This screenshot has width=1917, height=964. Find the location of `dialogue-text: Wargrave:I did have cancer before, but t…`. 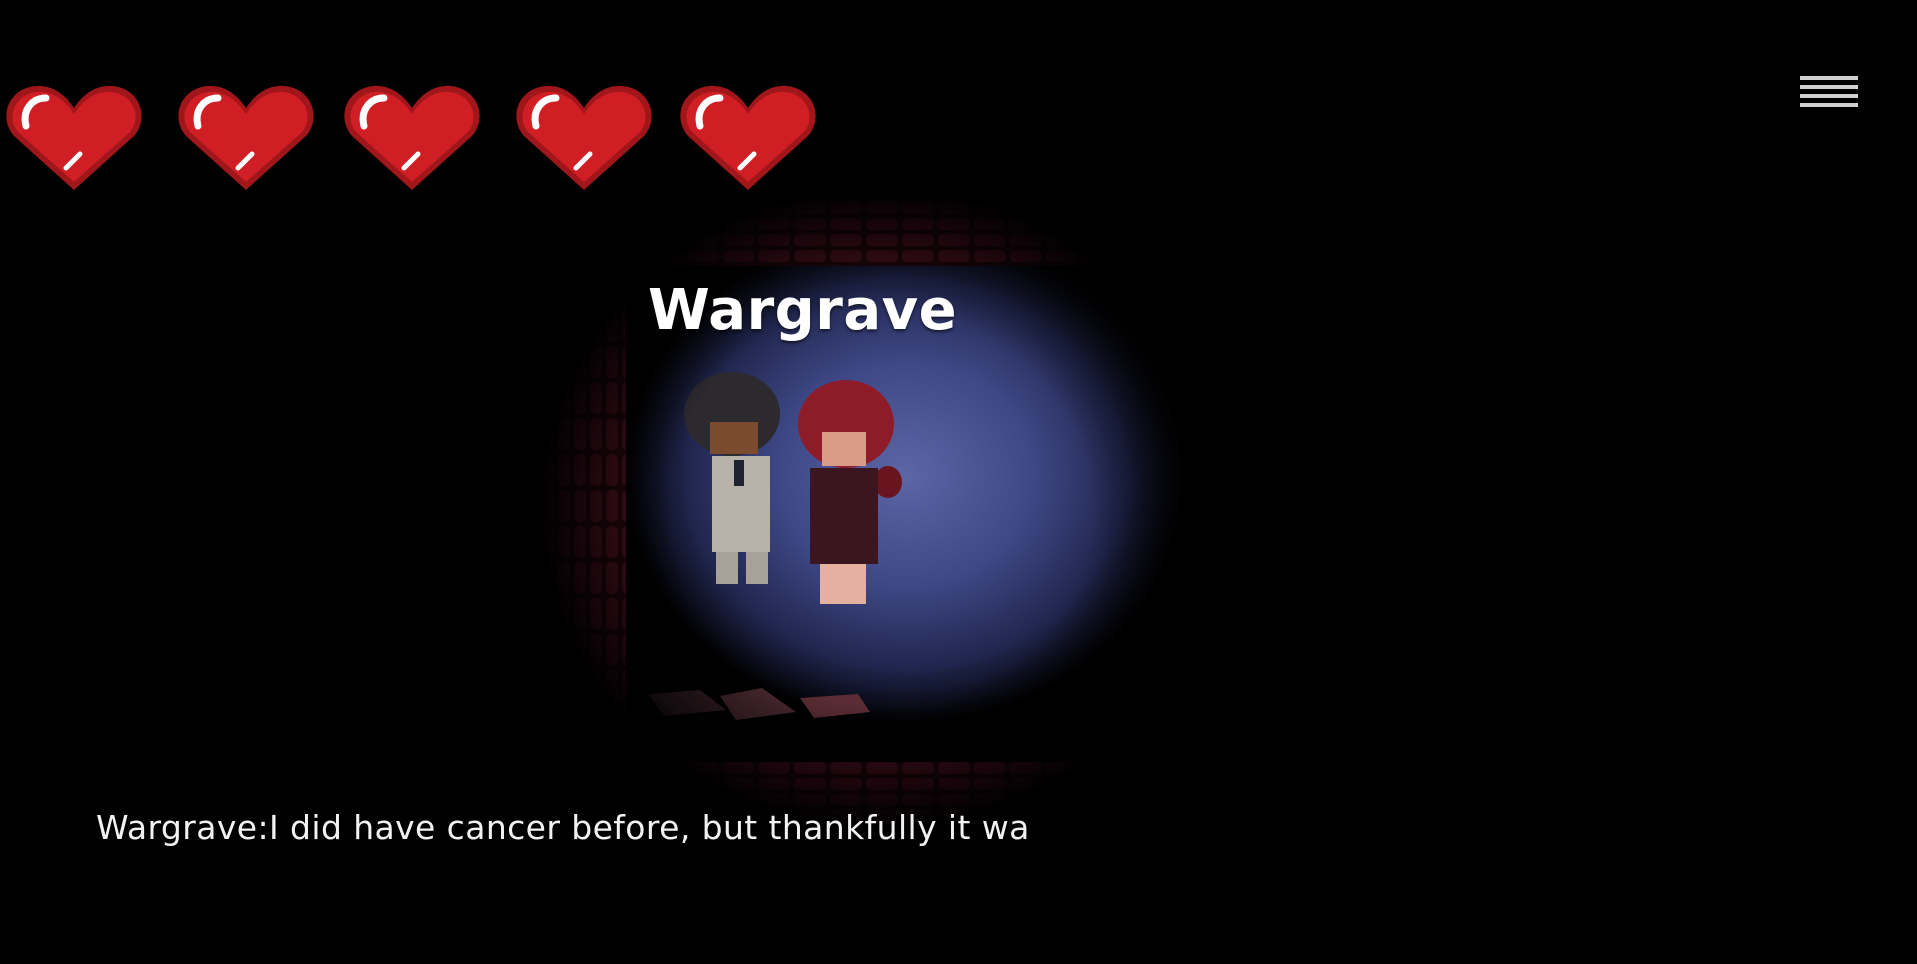

dialogue-text: Wargrave:I did have cancer before, but t… is located at coordinates (563, 827).